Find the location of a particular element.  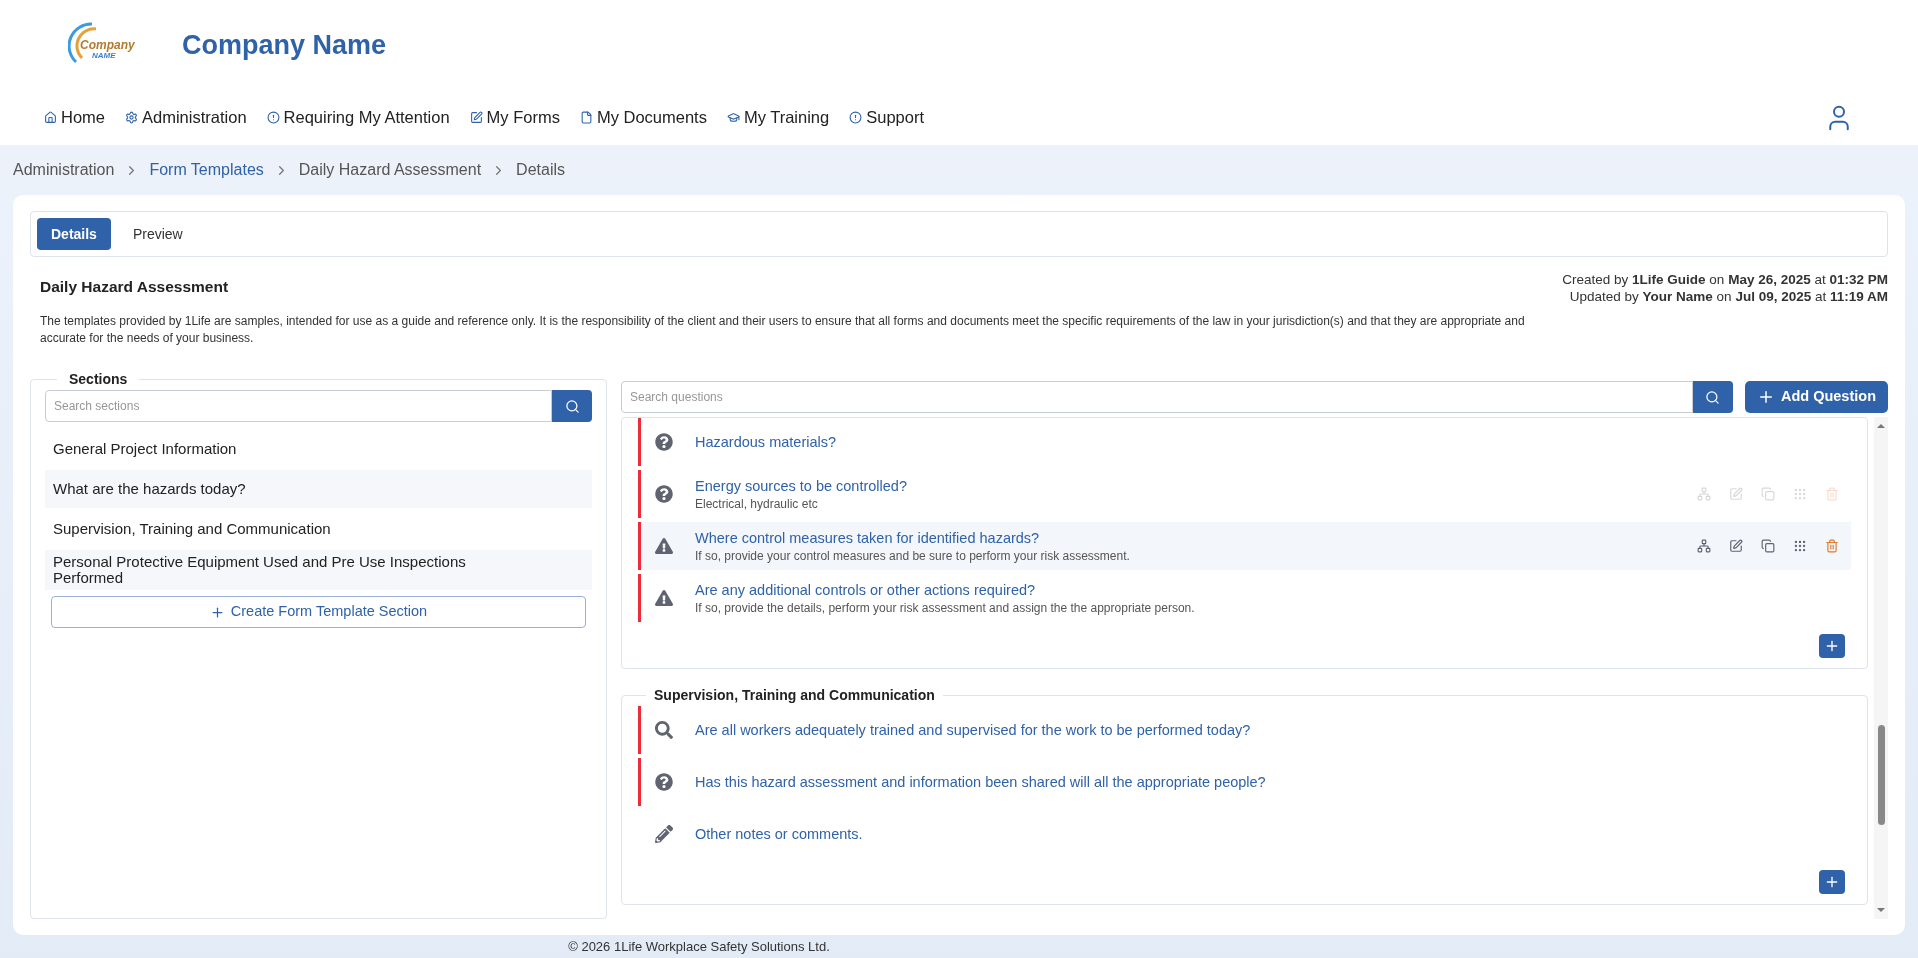

section-item: What are the hazards today? is located at coordinates (318, 489).